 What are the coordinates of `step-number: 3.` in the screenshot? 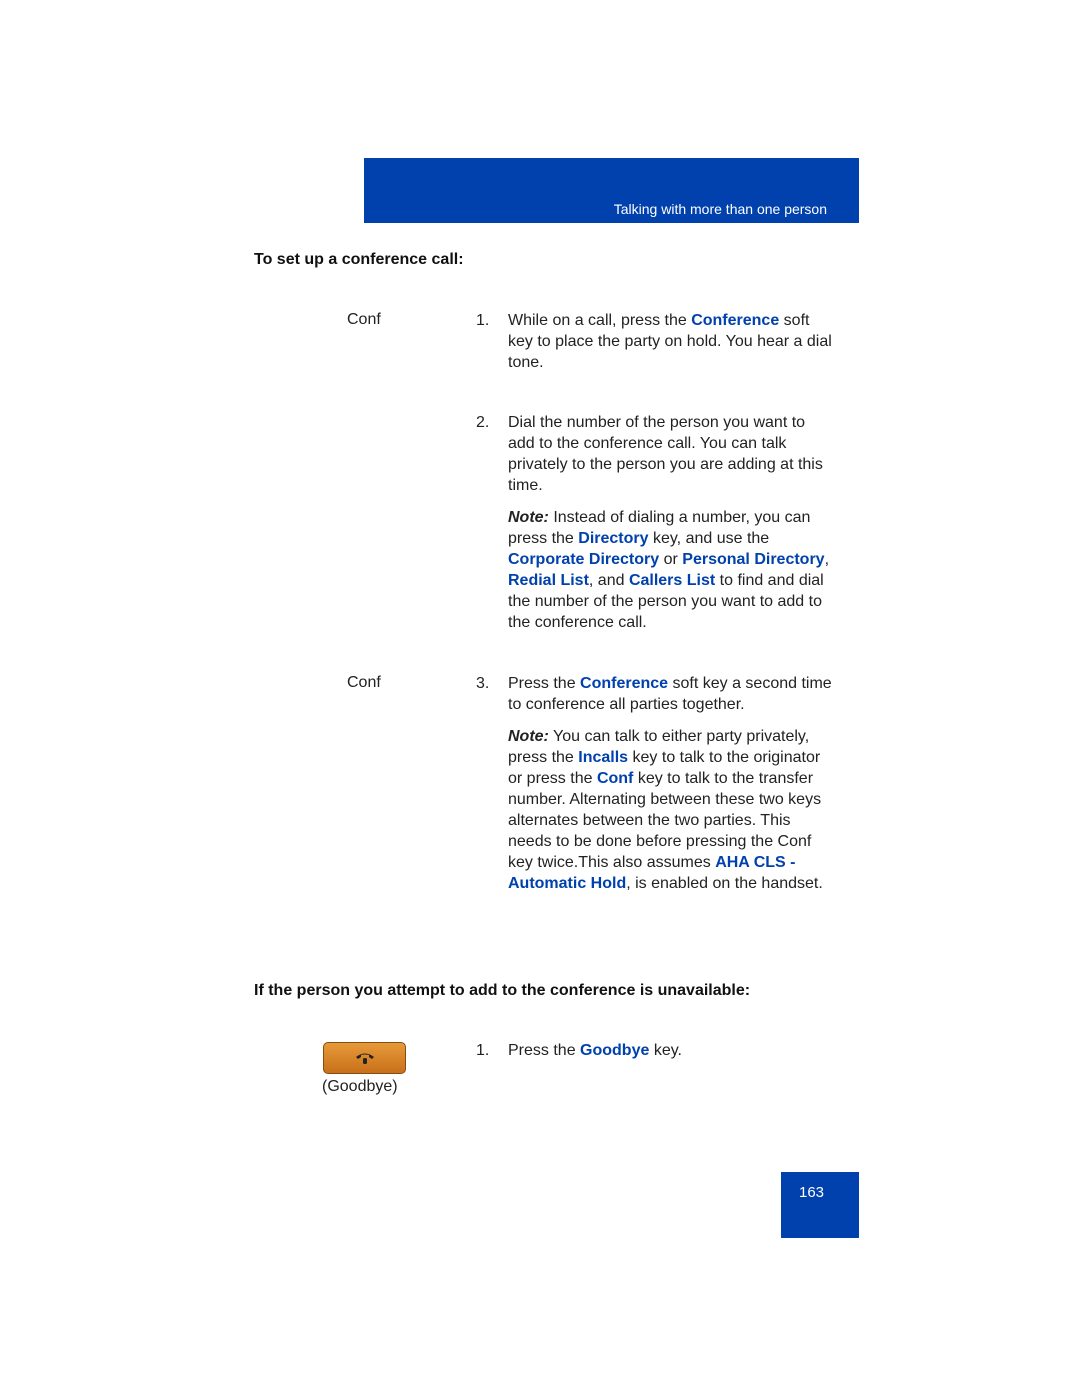 It's located at (483, 683).